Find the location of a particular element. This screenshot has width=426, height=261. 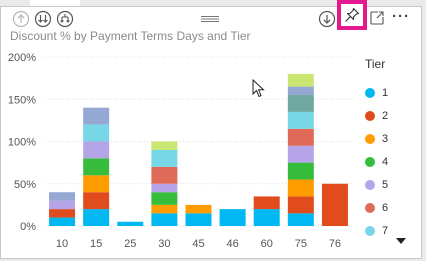

y-tick-label: 100% is located at coordinates (22, 143).